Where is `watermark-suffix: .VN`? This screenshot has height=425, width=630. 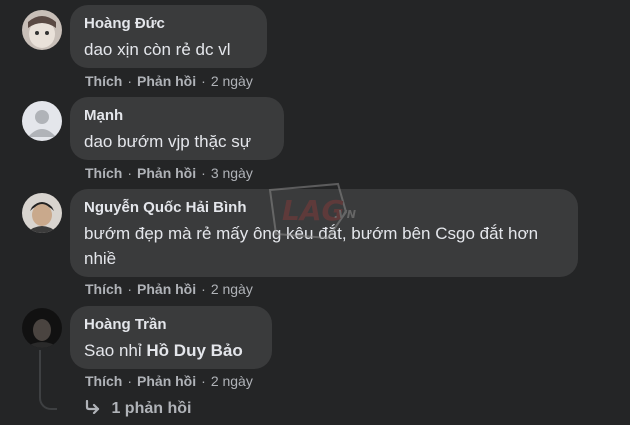 watermark-suffix: .VN is located at coordinates (345, 214).